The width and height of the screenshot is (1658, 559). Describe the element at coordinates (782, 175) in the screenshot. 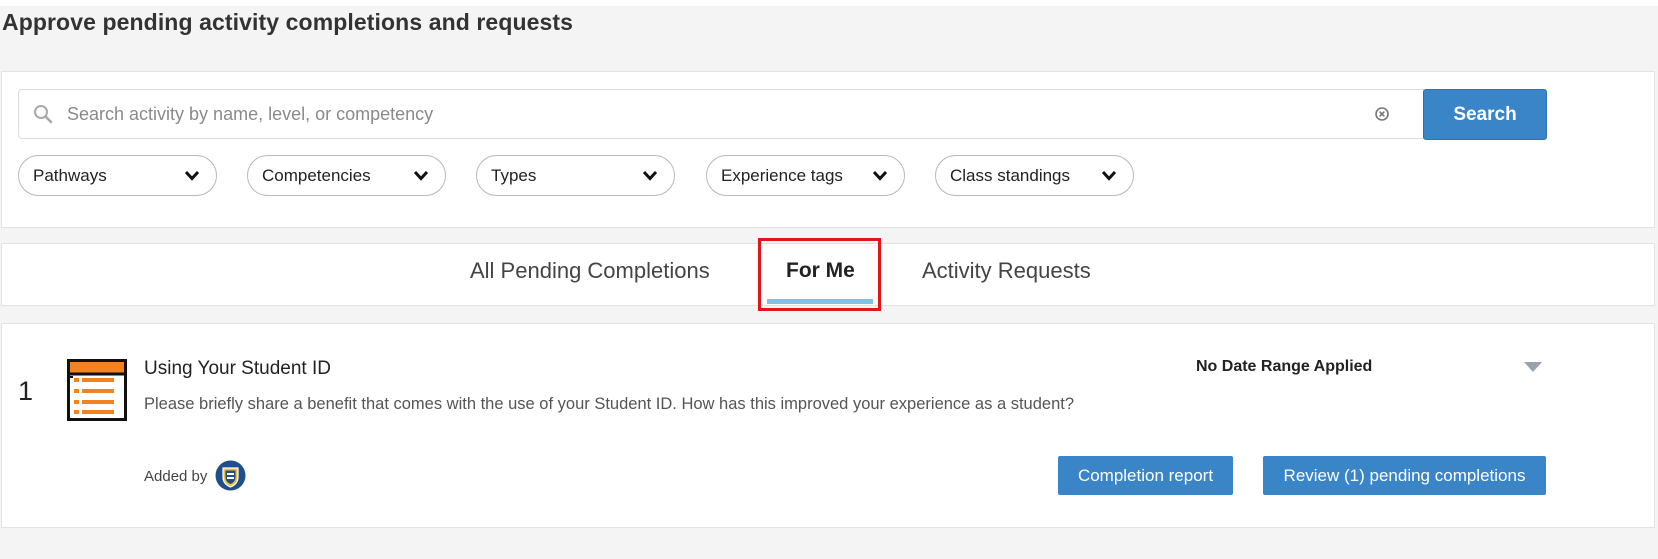

I see `dropdown-label: Experience tags` at that location.